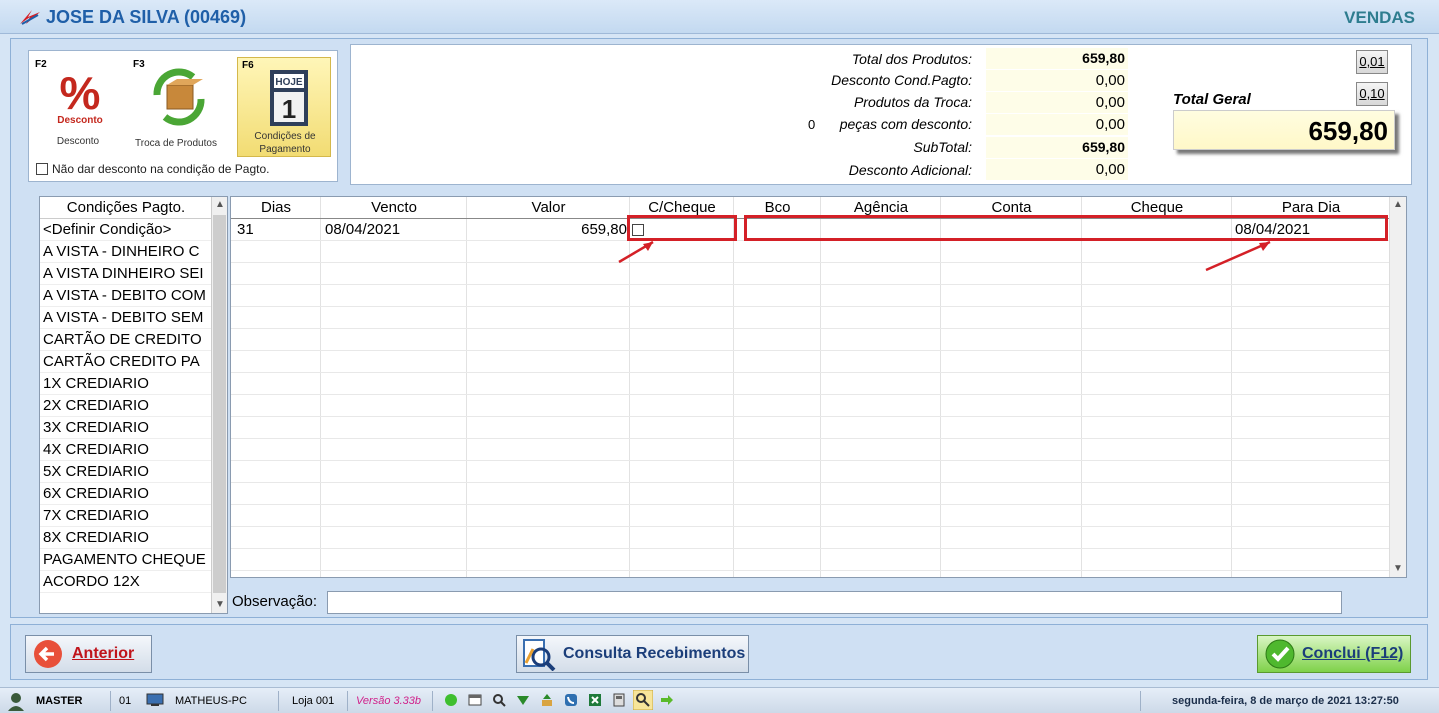 The width and height of the screenshot is (1439, 713). Describe the element at coordinates (139, 64) in the screenshot. I see `troca-key: F3` at that location.